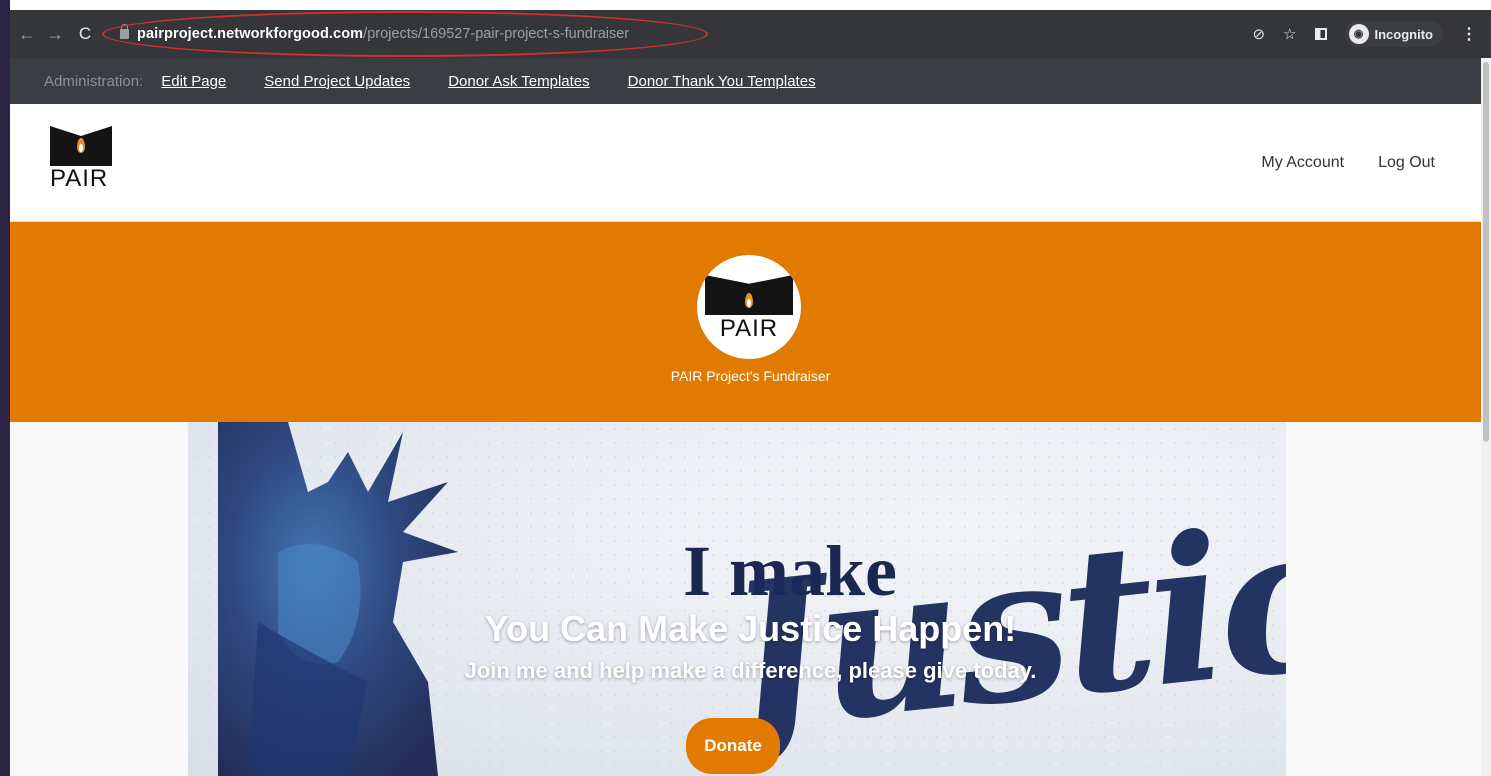 Image resolution: width=1491 pixels, height=776 pixels. Describe the element at coordinates (749, 328) in the screenshot. I see `banner-logo-word: PAIR` at that location.